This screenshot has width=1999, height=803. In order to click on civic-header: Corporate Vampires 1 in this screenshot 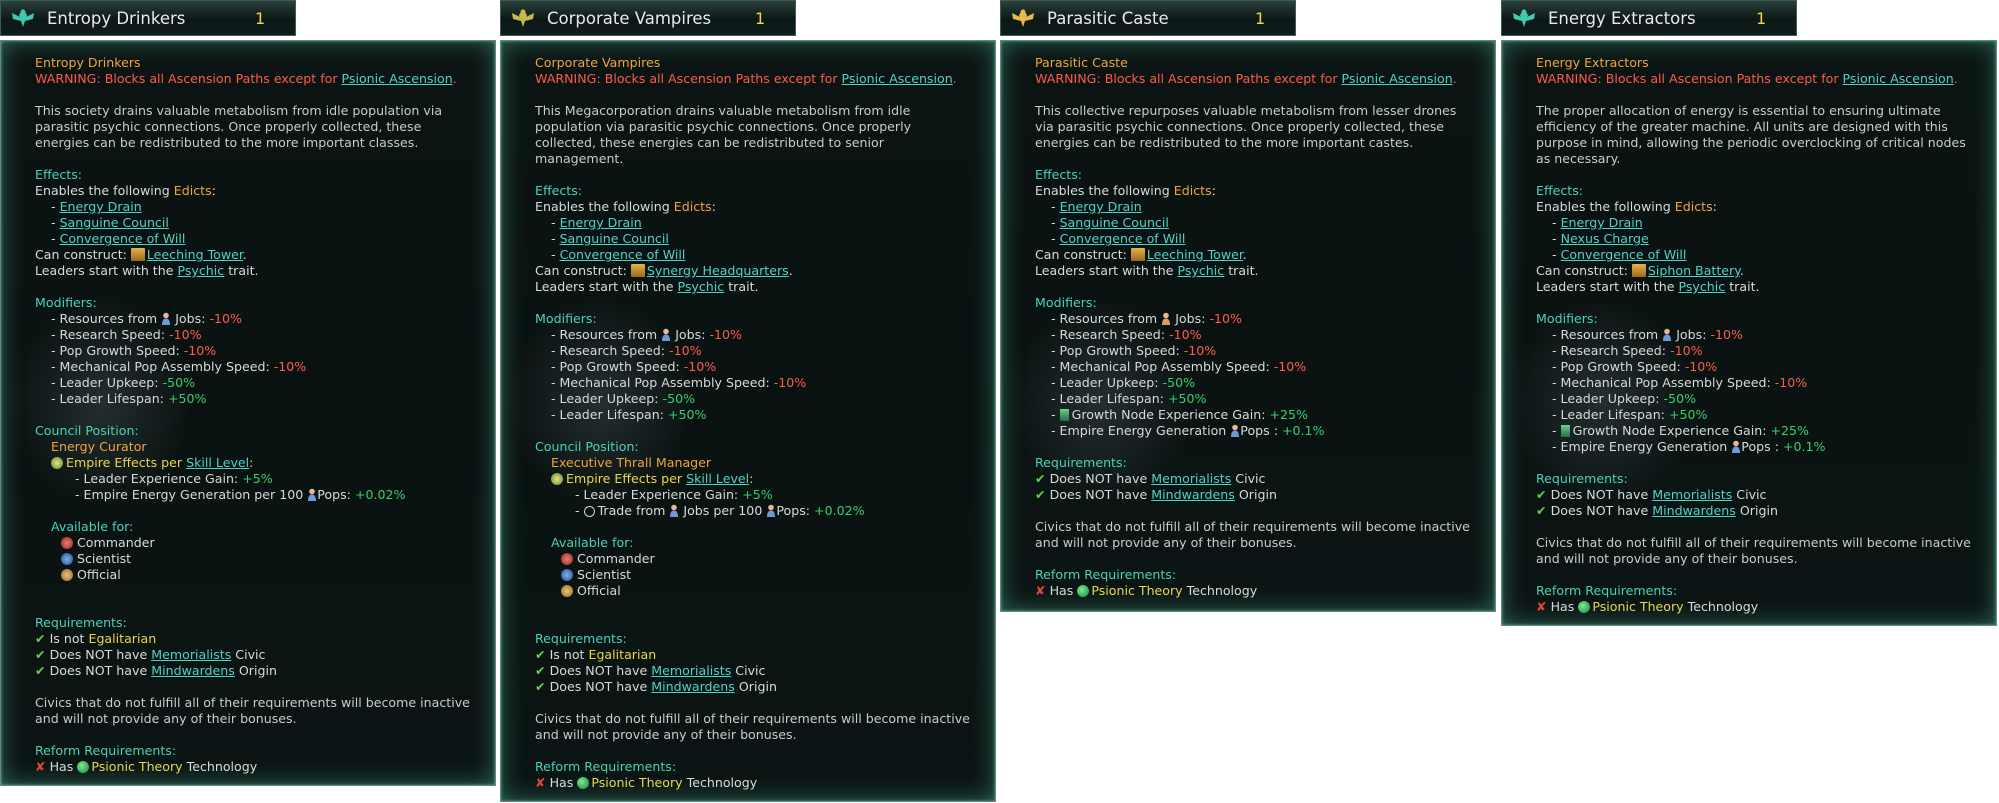, I will do `click(648, 18)`.